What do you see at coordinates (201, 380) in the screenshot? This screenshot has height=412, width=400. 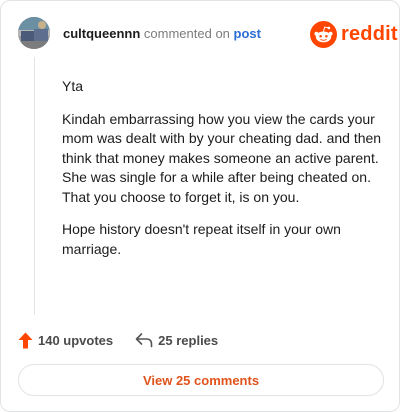 I see `view-comments-button: View 25 comments` at bounding box center [201, 380].